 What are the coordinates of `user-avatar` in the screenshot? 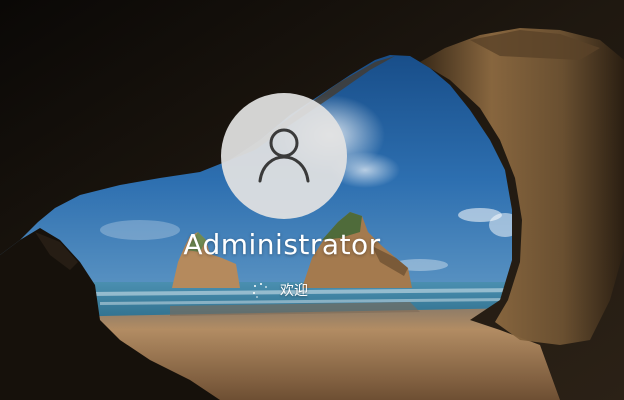 It's located at (284, 156).